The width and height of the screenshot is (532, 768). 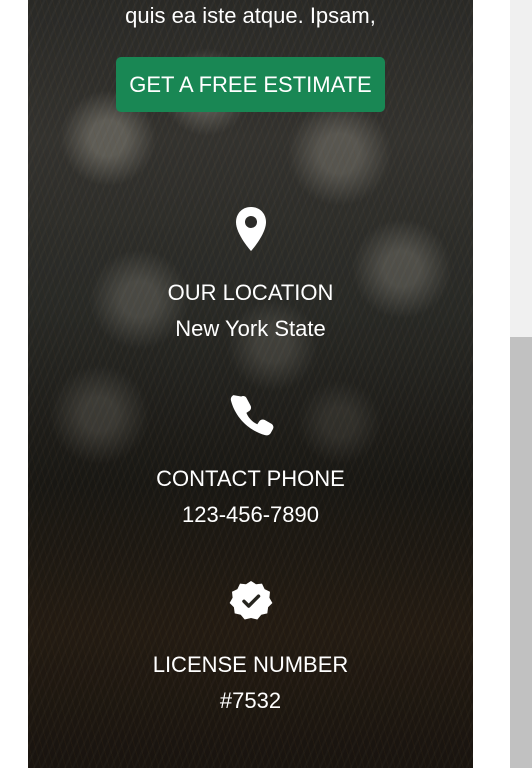 What do you see at coordinates (251, 229) in the screenshot?
I see `map-pin-icon` at bounding box center [251, 229].